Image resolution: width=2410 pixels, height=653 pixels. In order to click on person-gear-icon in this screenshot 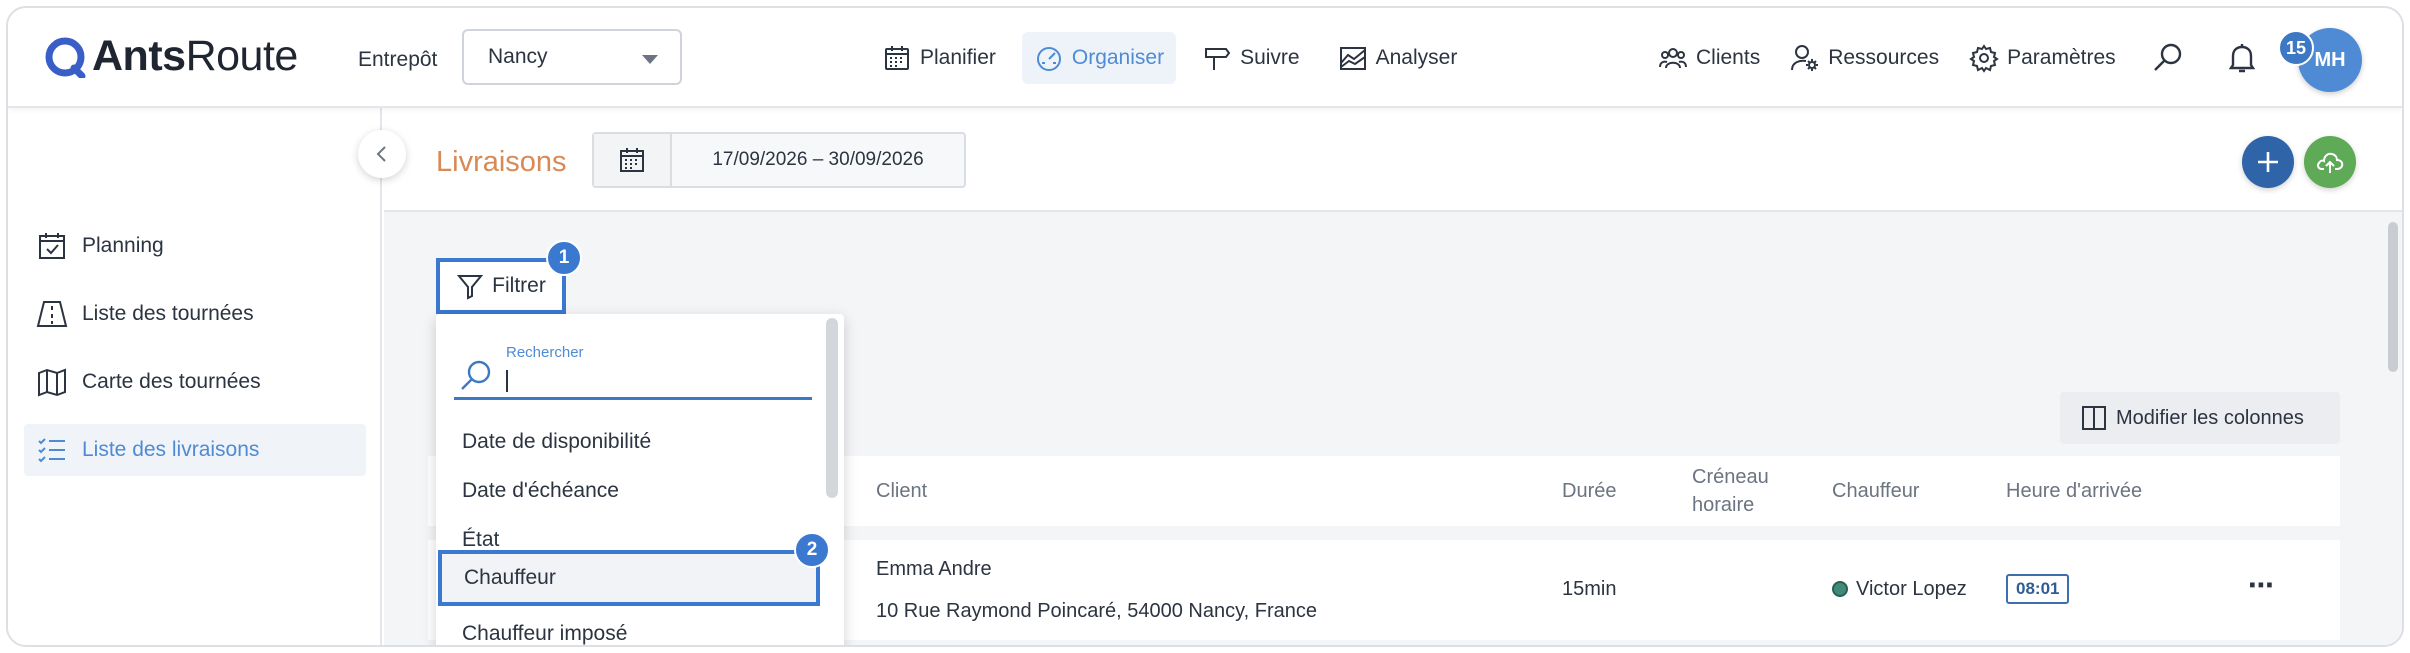, I will do `click(1805, 58)`.